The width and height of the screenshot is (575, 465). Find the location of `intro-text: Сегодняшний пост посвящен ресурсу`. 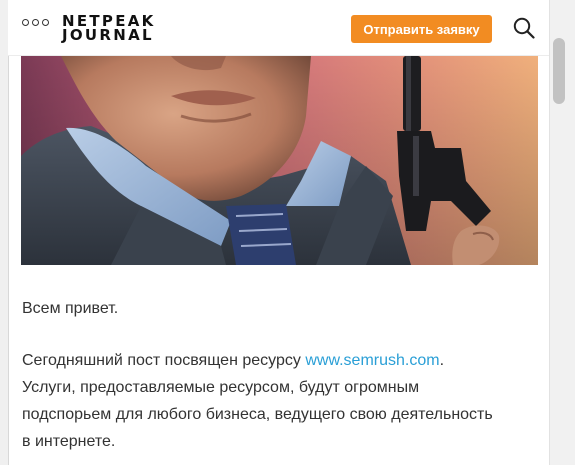

intro-text: Сегодняшний пост посвящен ресурсу is located at coordinates (164, 360).